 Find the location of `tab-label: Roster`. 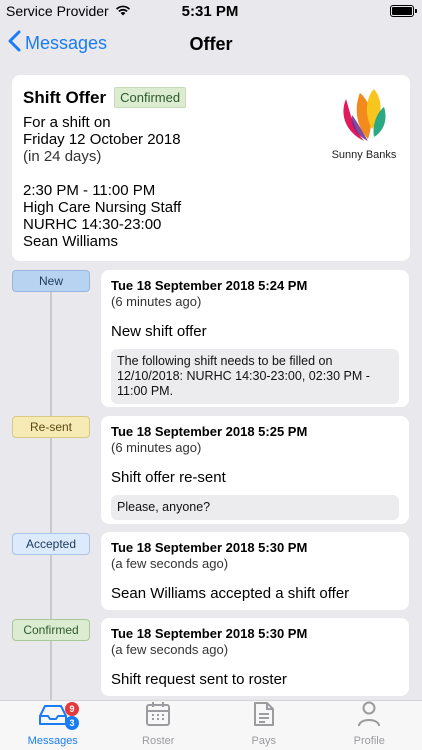

tab-label: Roster is located at coordinates (158, 741).